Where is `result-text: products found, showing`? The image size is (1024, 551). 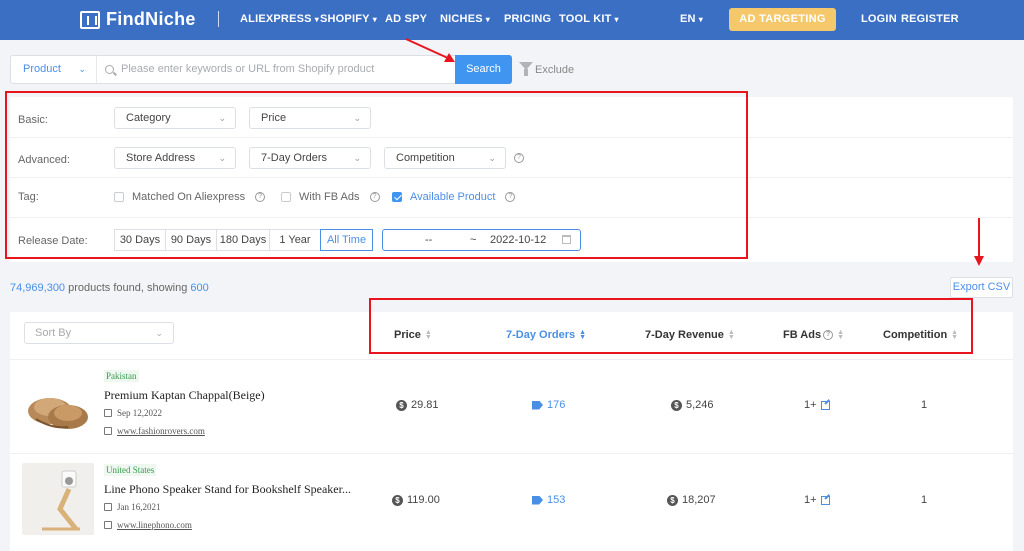 result-text: products found, showing is located at coordinates (128, 288).